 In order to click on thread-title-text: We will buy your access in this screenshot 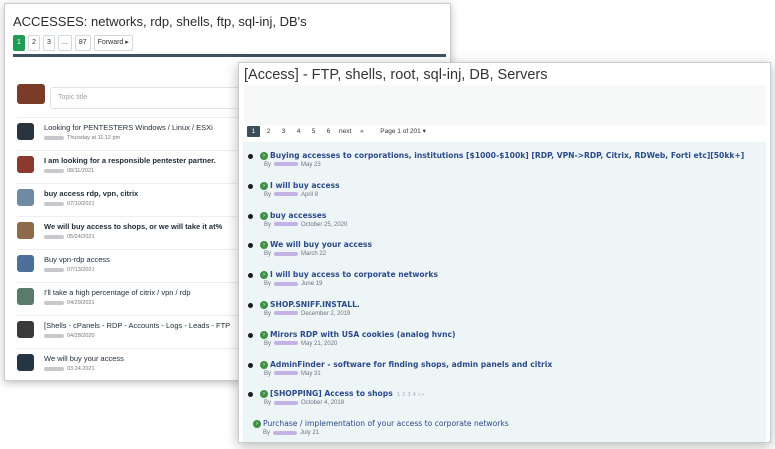, I will do `click(321, 244)`.